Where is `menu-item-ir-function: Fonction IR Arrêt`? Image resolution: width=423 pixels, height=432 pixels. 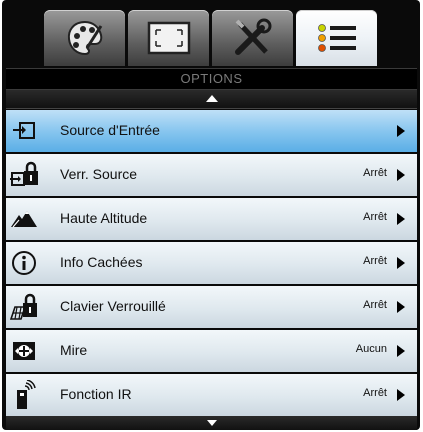
menu-item-ir-function: Fonction IR Arrêt is located at coordinates (211, 395).